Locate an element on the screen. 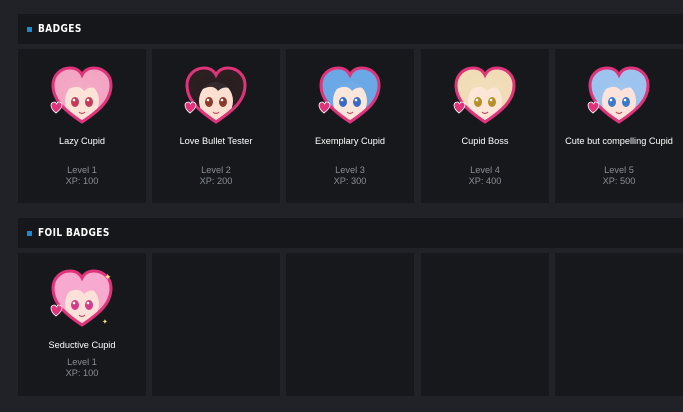 Image resolution: width=683 pixels, height=412 pixels. badges-section-title: BADGES is located at coordinates (60, 29).